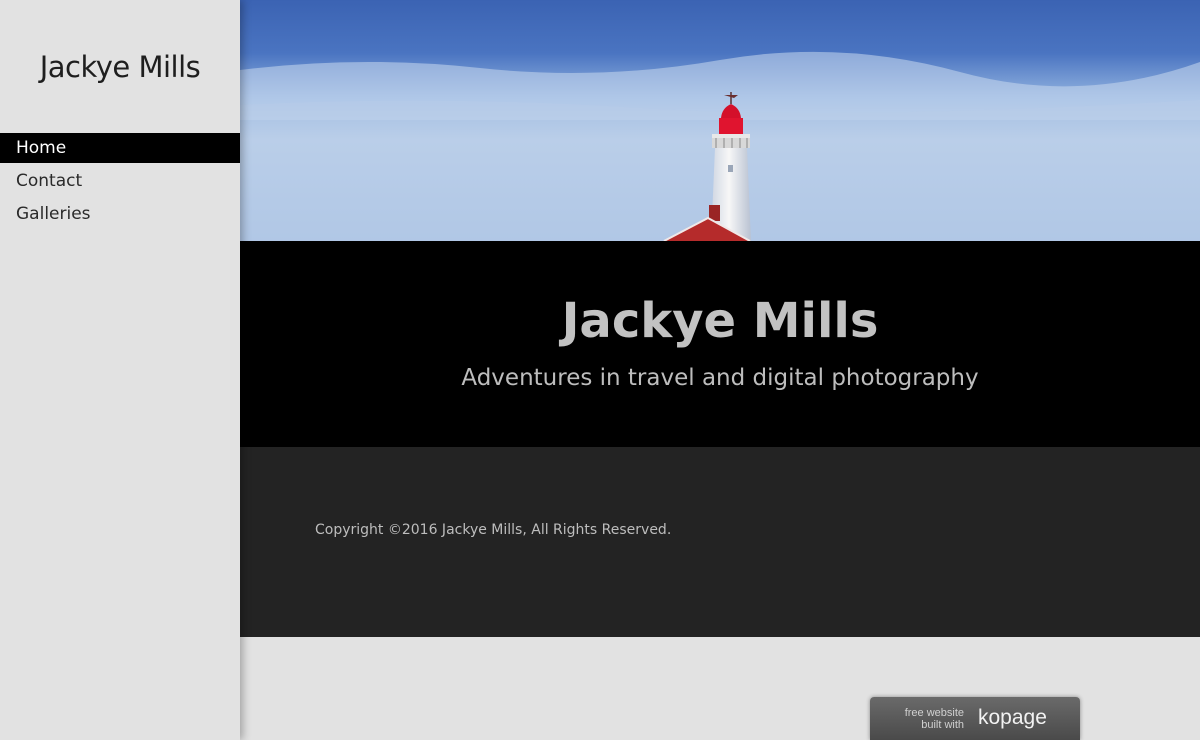 Image resolution: width=1200 pixels, height=740 pixels. Describe the element at coordinates (120, 148) in the screenshot. I see `nav-item-home: Home` at that location.